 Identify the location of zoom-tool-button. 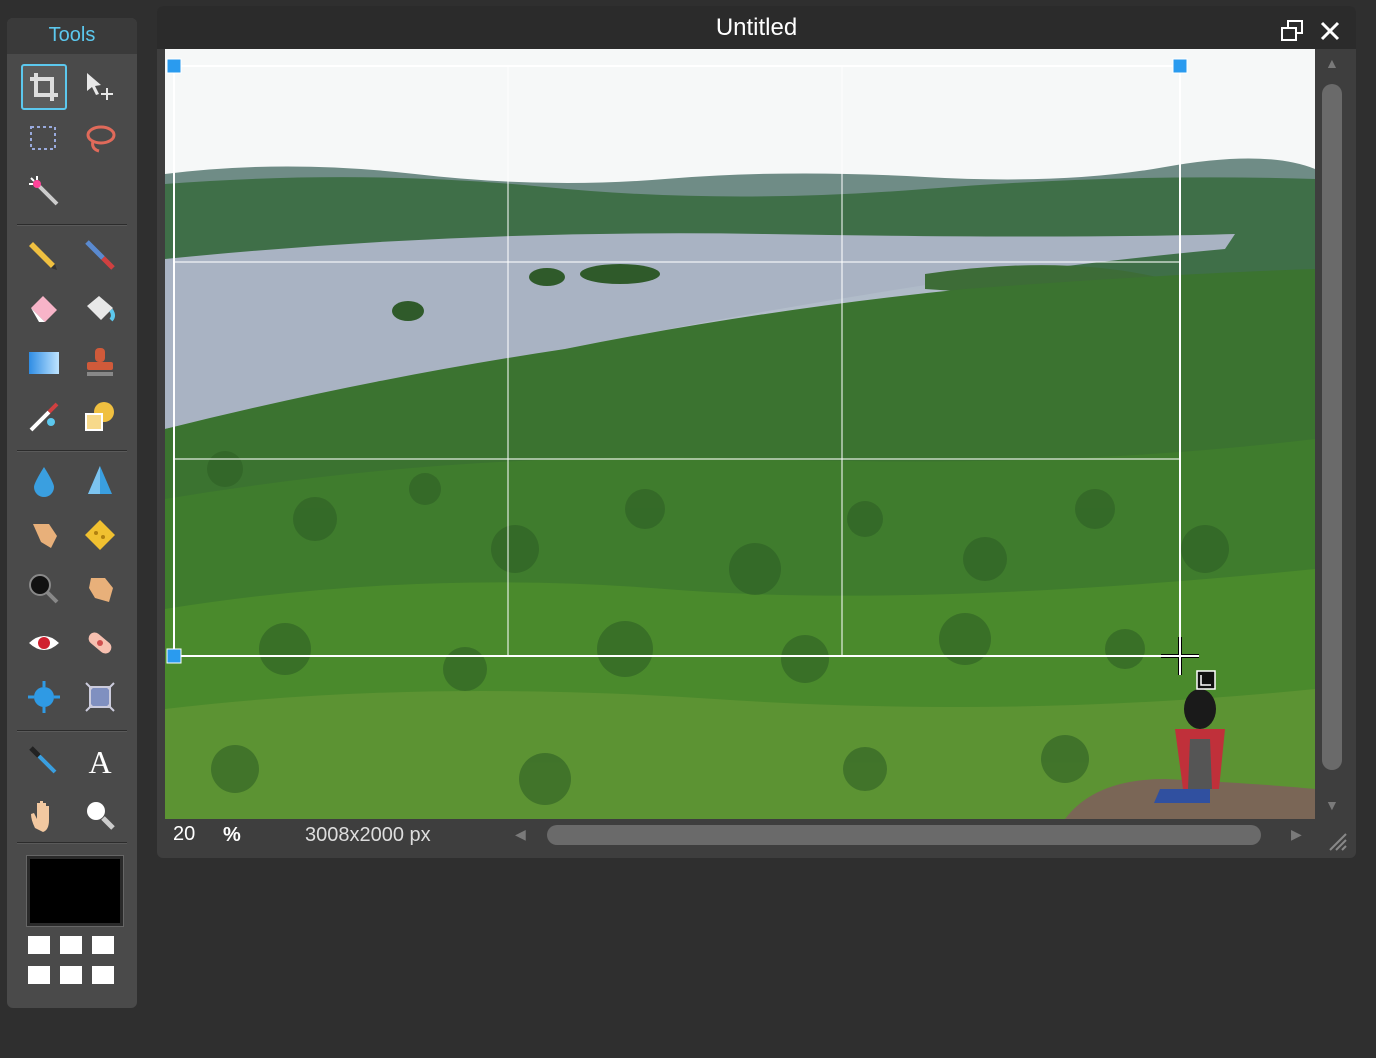
(100, 815).